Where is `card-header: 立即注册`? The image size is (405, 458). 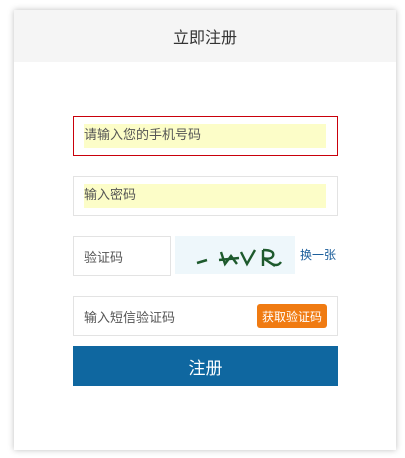
card-header: 立即注册 is located at coordinates (205, 36).